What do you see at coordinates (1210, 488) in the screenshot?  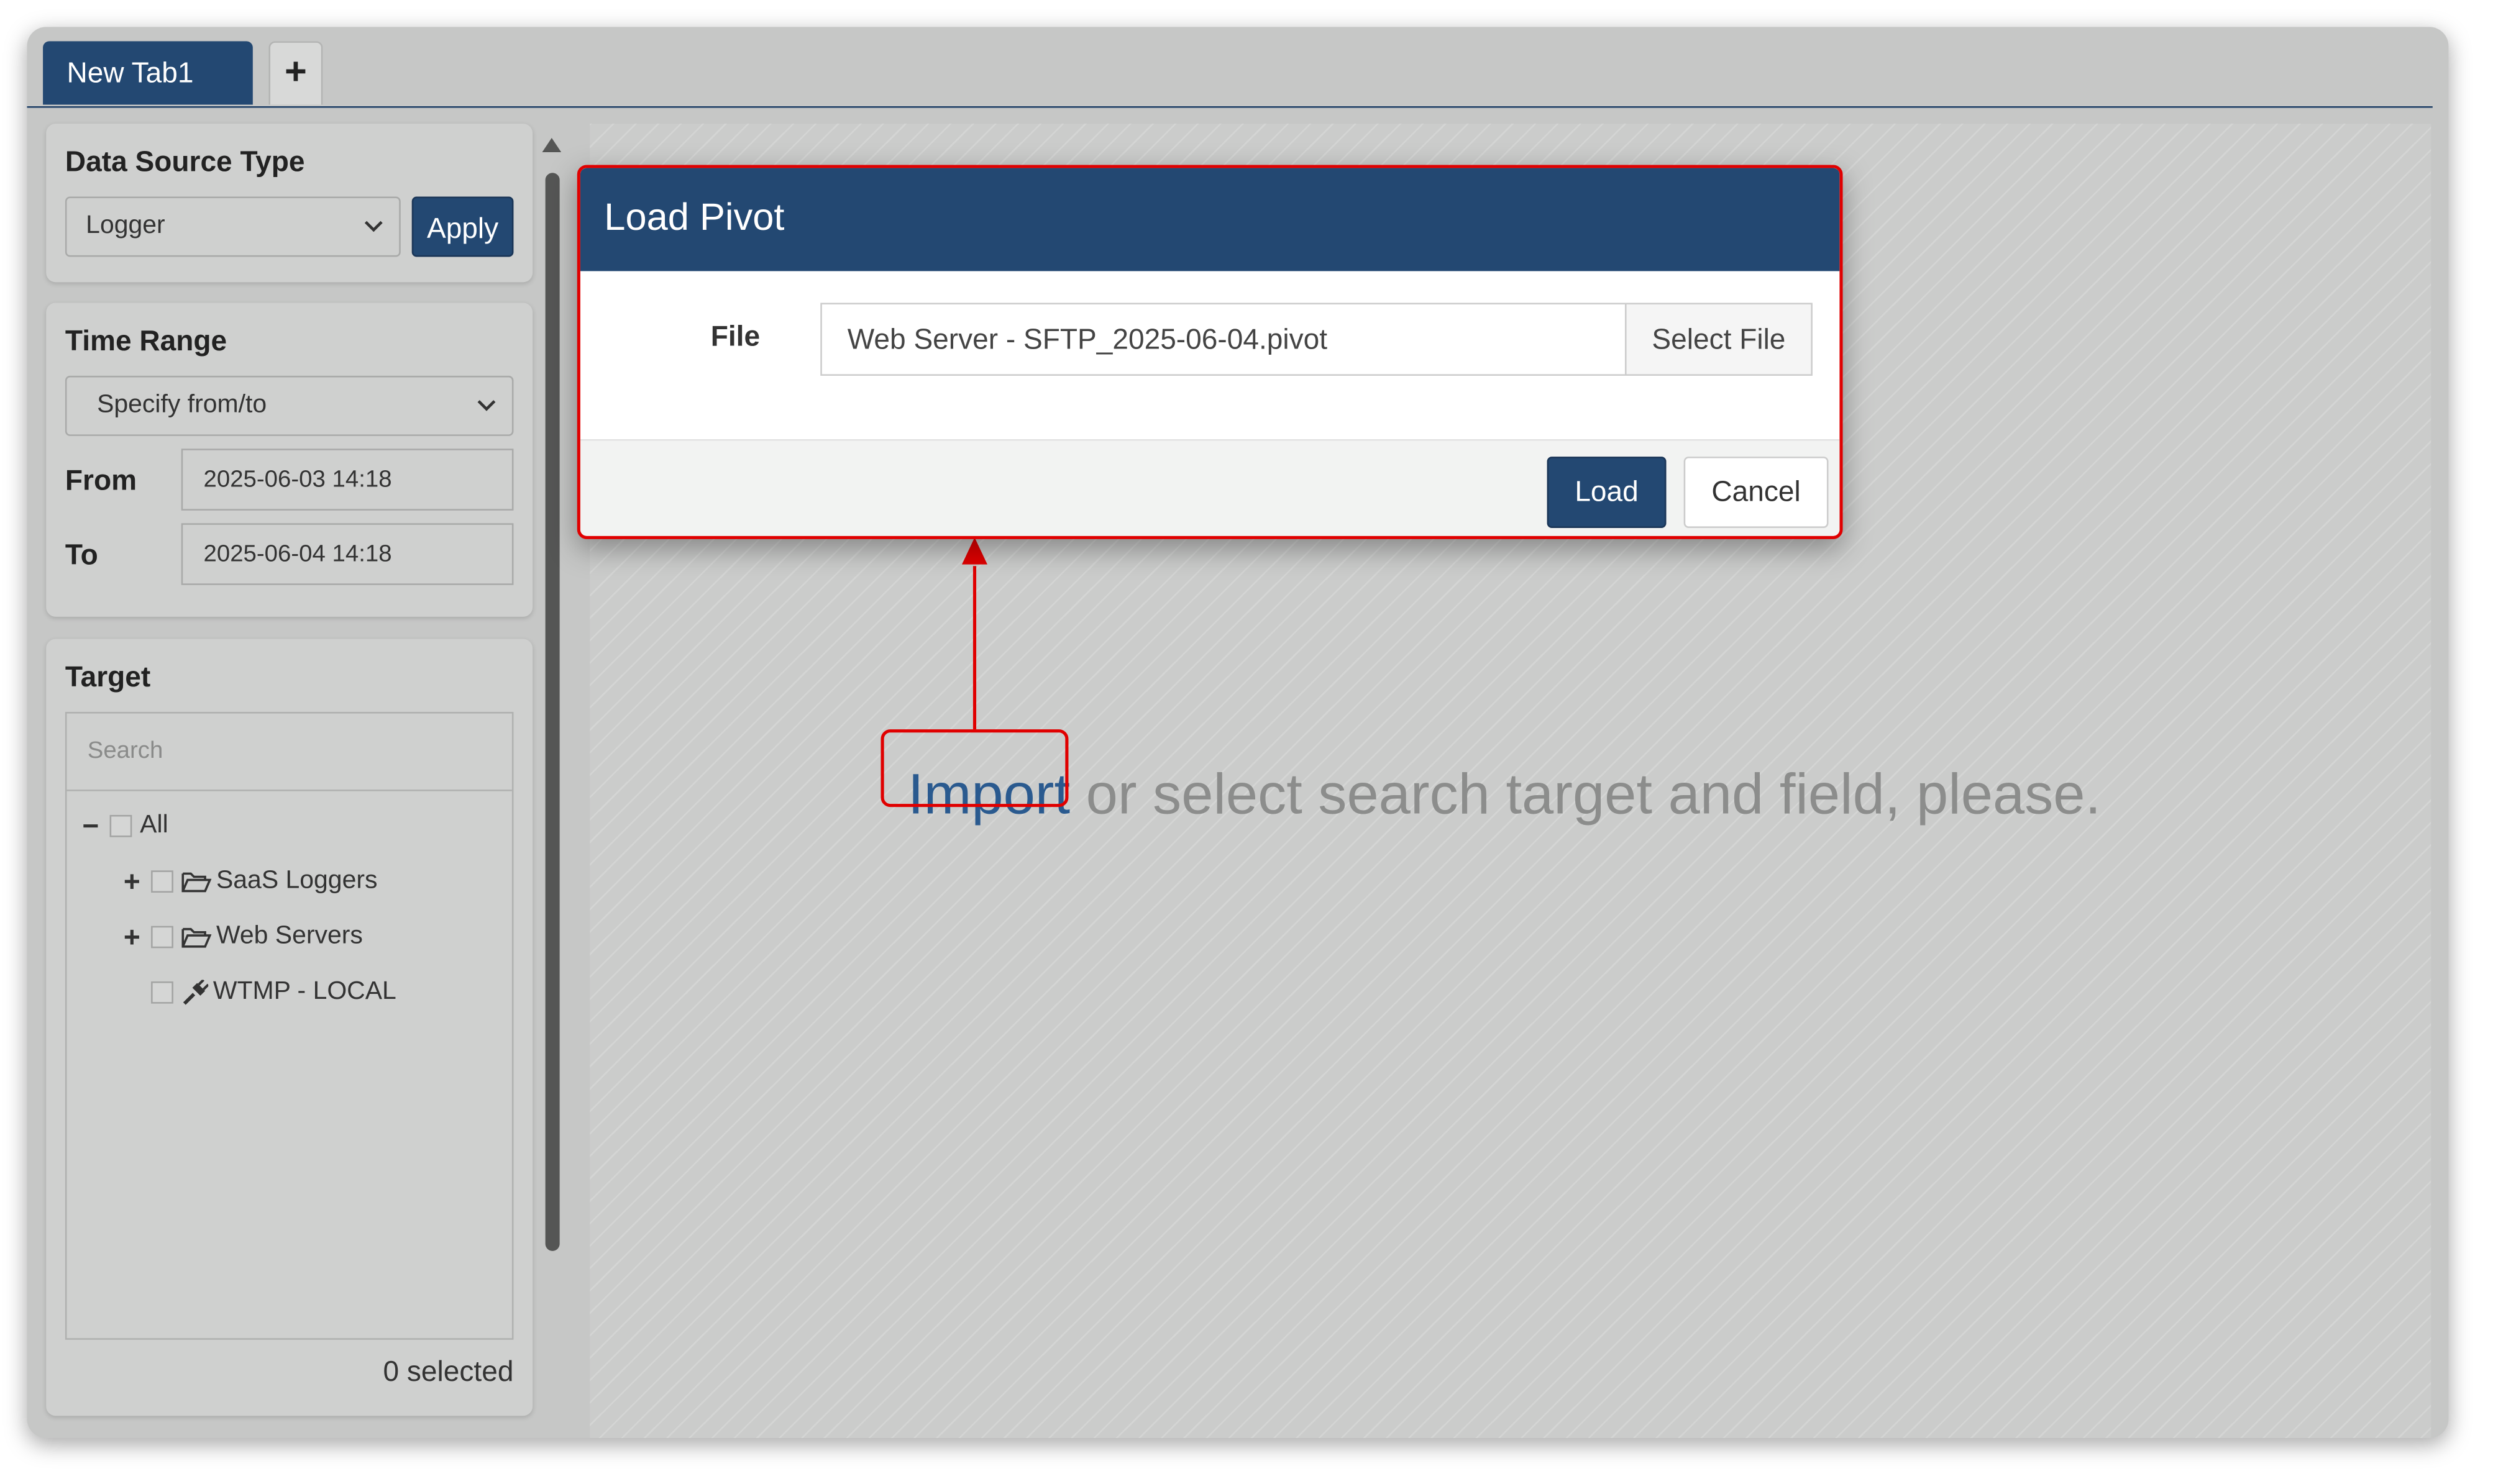 I see `dialog-footer: Load Cancel` at bounding box center [1210, 488].